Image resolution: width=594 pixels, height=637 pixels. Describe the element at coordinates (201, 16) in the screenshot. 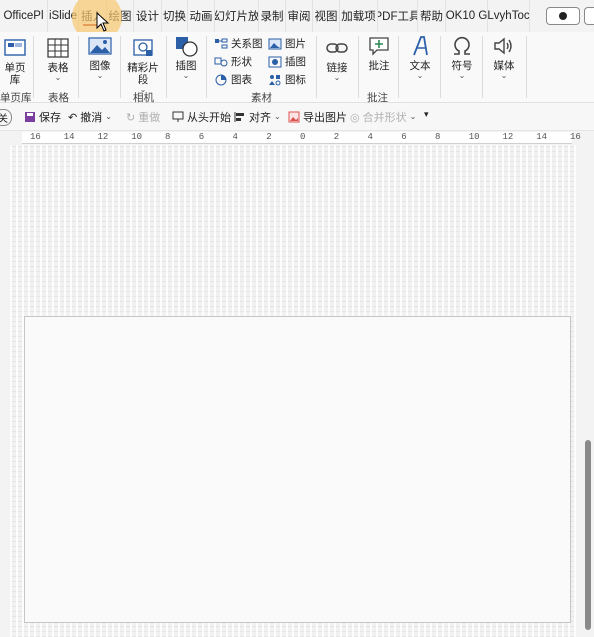

I see `tab-animations: 动画` at that location.